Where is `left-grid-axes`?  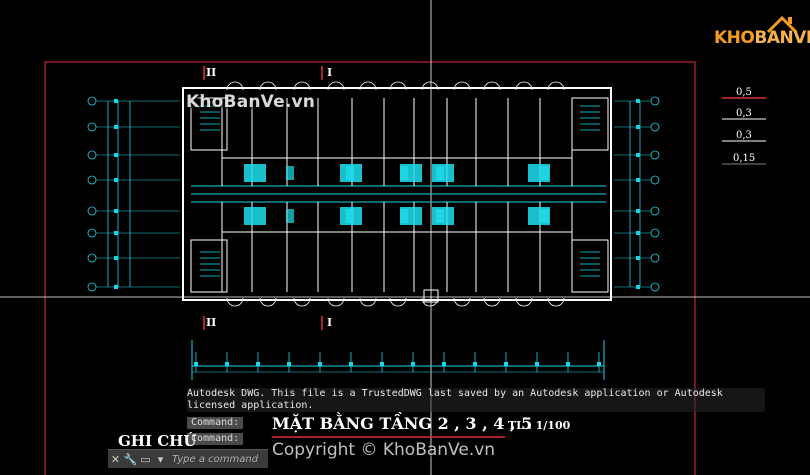
left-grid-axes is located at coordinates (133, 194).